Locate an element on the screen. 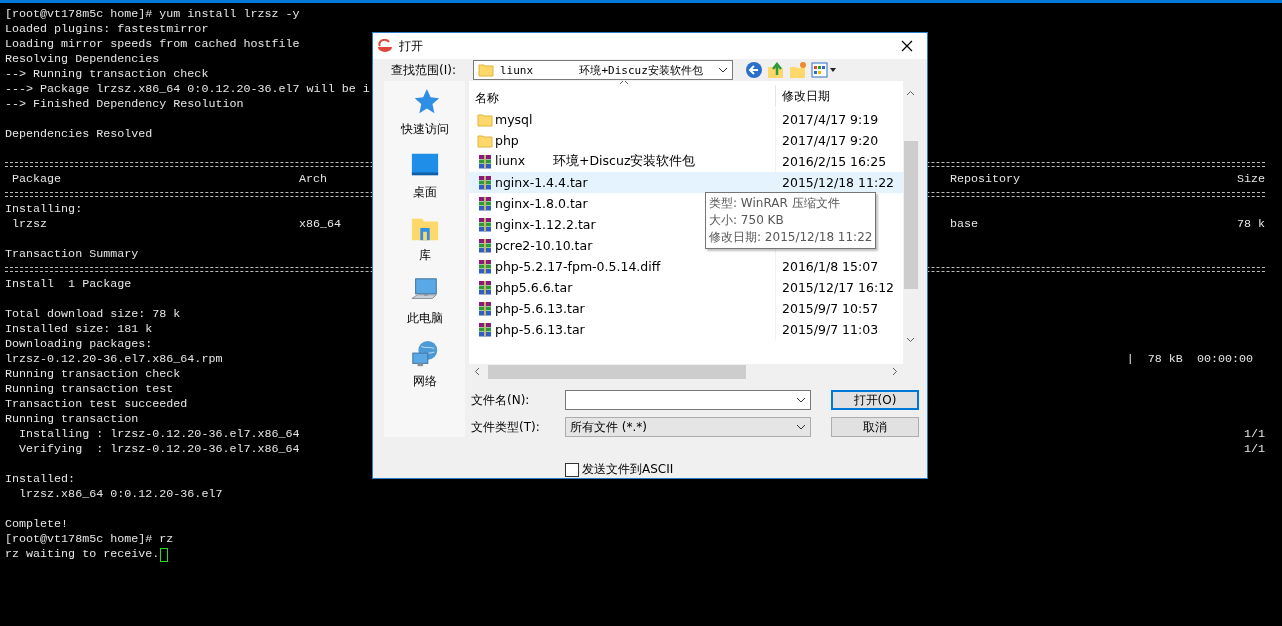 This screenshot has width=1282, height=626. terminal-text: base is located at coordinates (964, 224).